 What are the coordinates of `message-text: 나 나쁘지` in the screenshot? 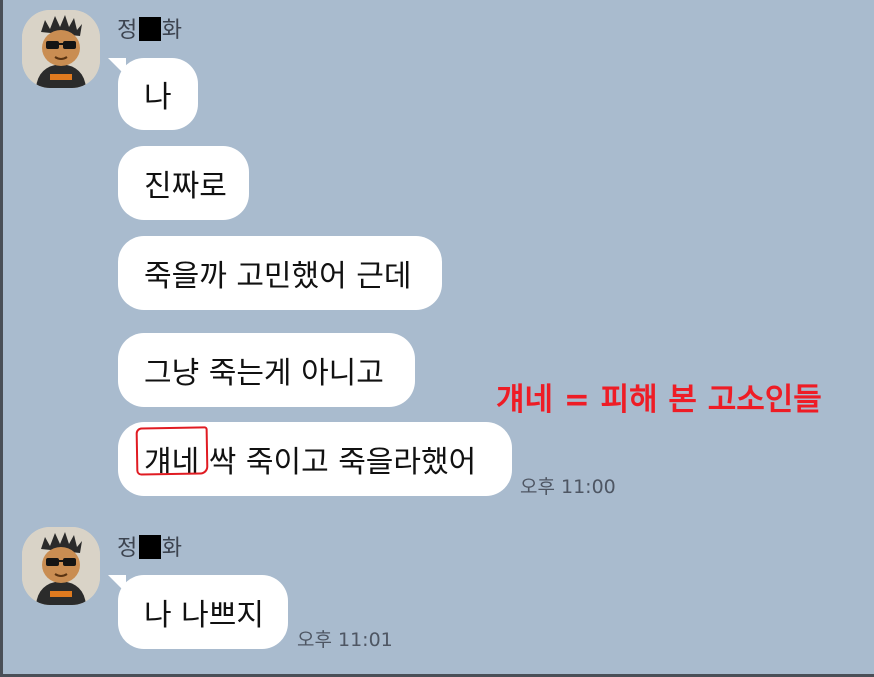 It's located at (204, 615).